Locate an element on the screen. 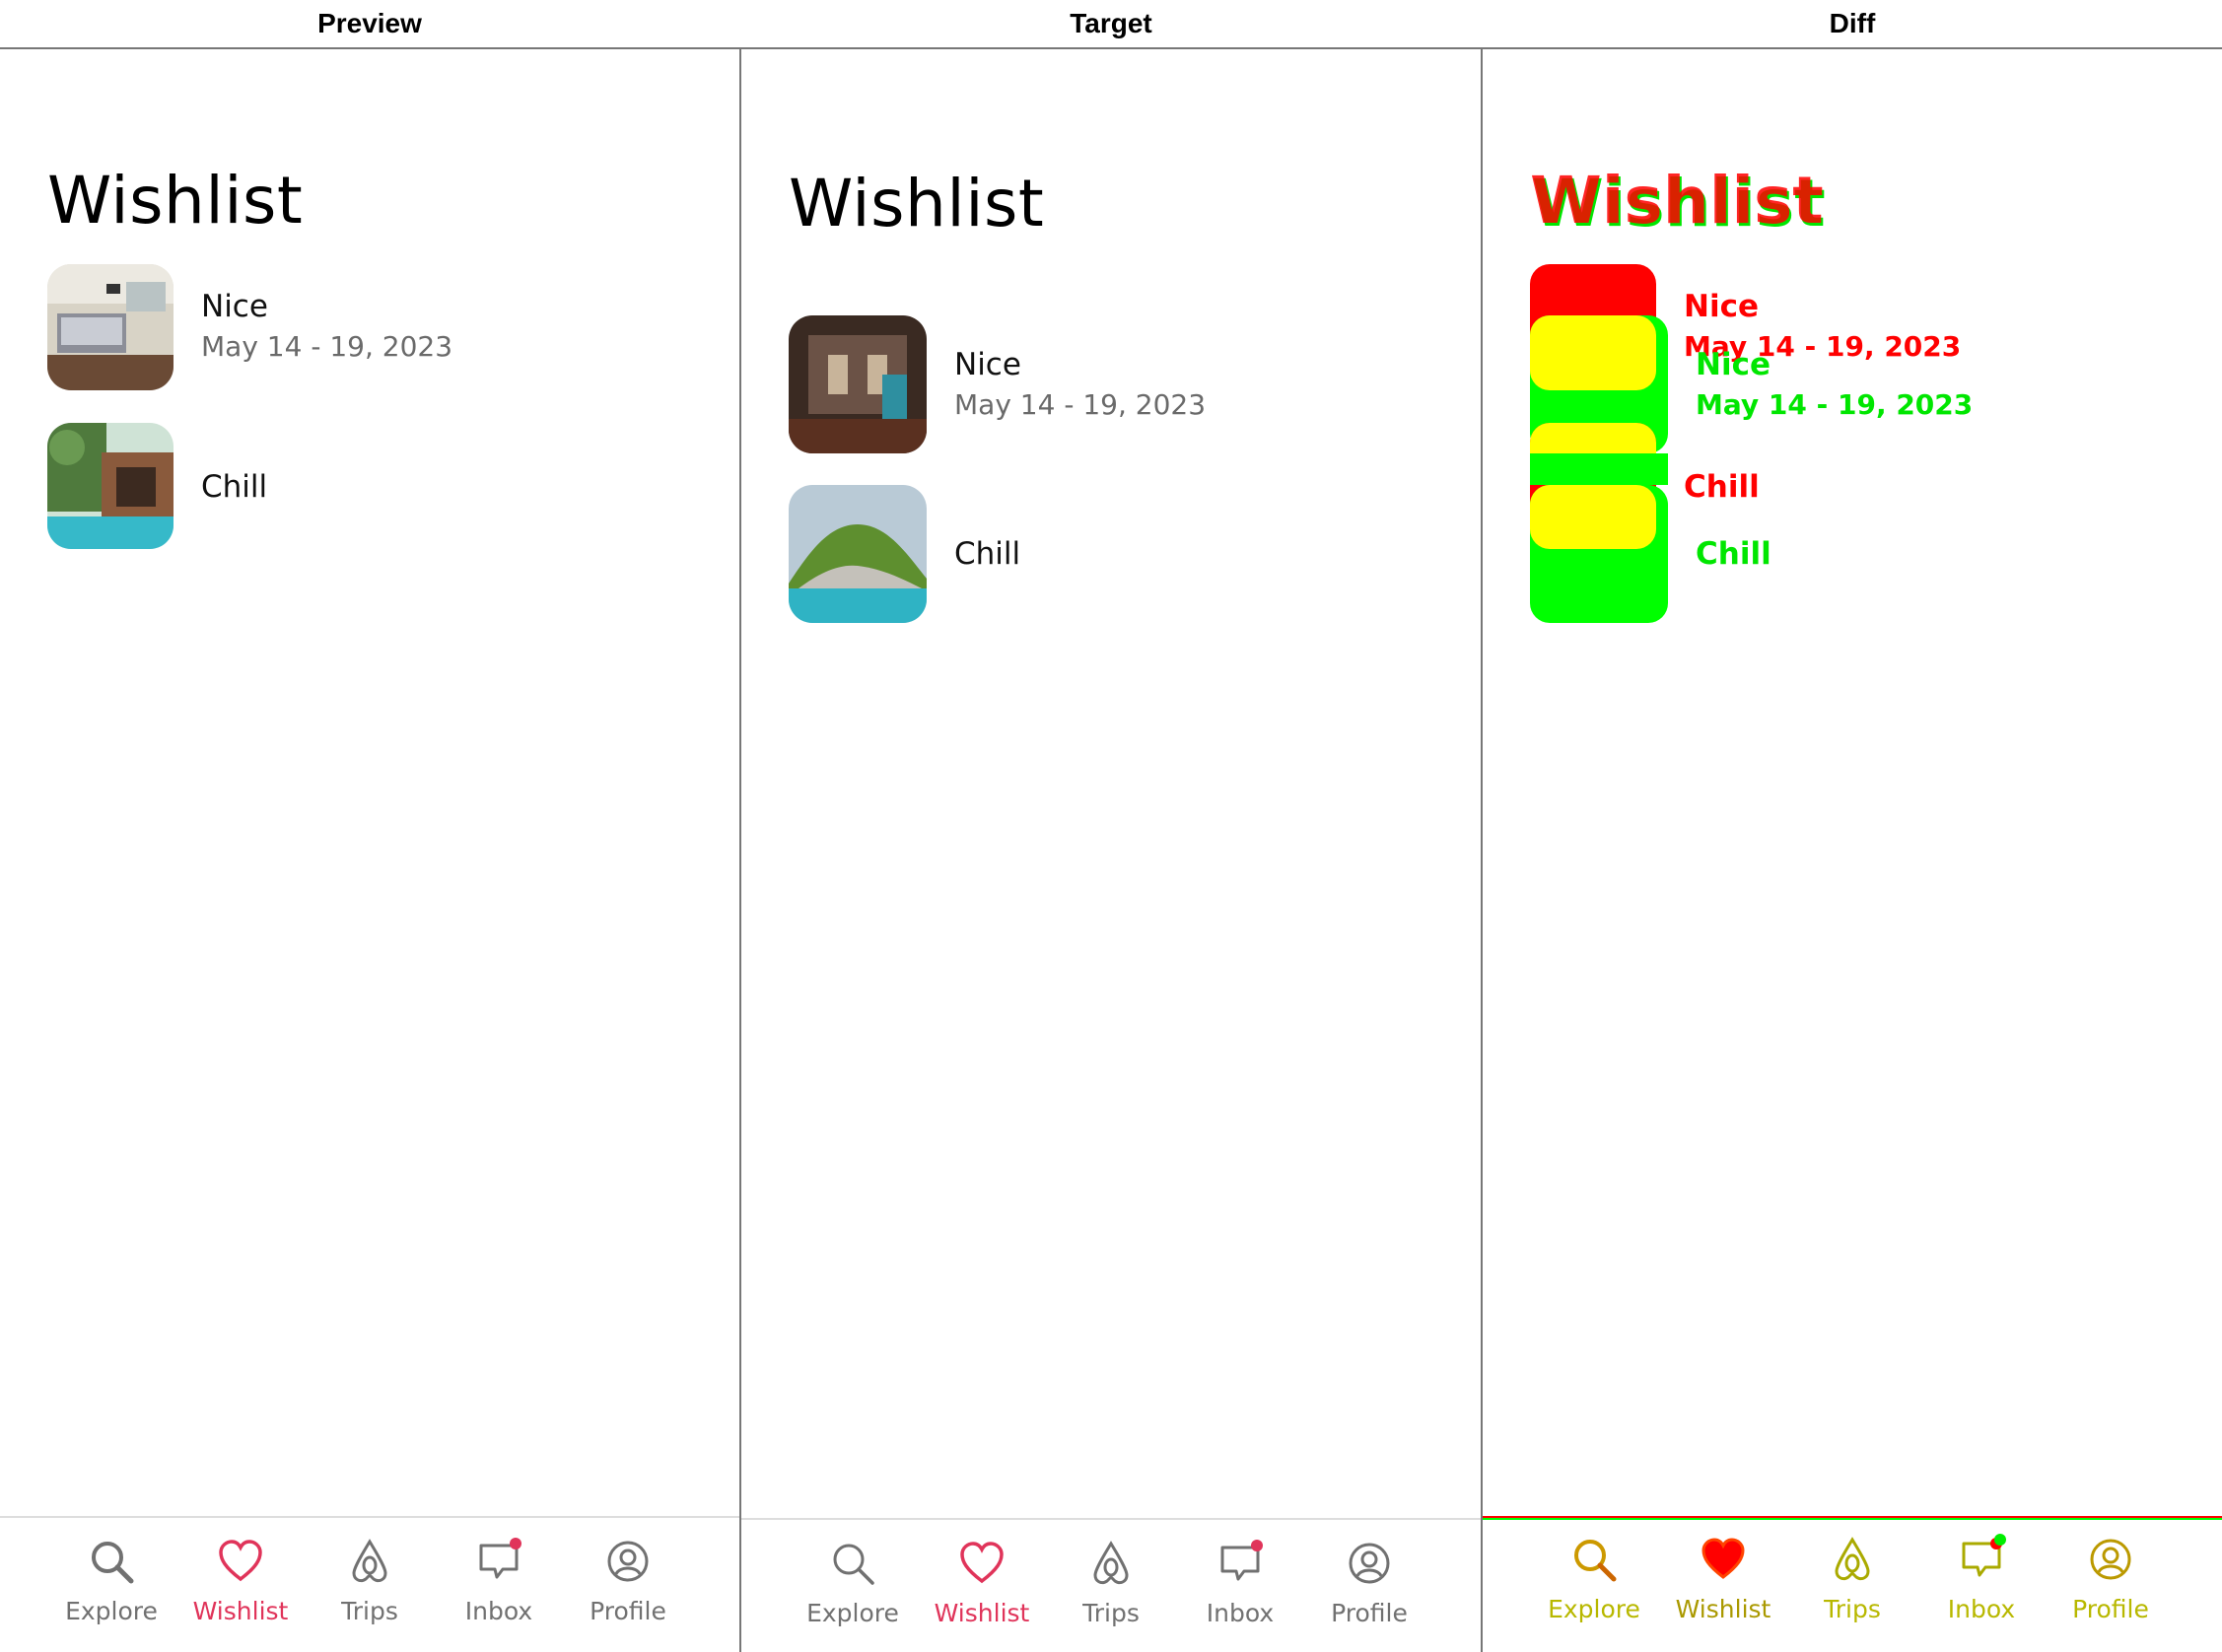 The image size is (2222, 1652). diff-title-preview: Wishlist is located at coordinates (1677, 201).